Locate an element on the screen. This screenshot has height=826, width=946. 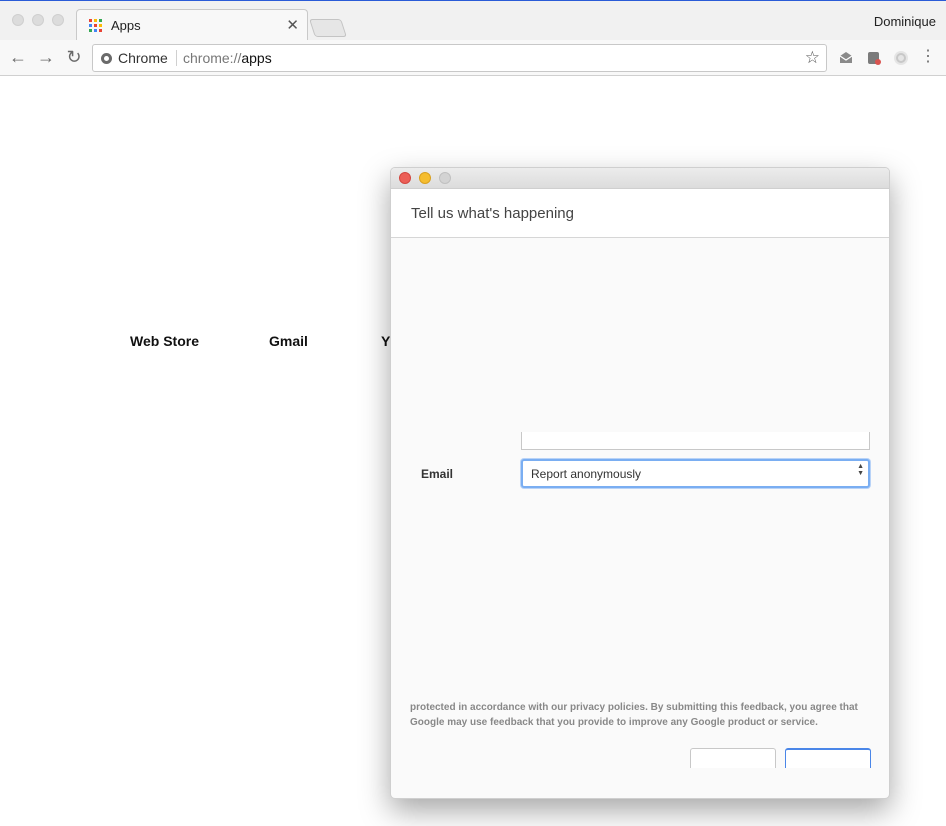
menu-kebab-icon: ⋮ is located at coordinates (928, 57).